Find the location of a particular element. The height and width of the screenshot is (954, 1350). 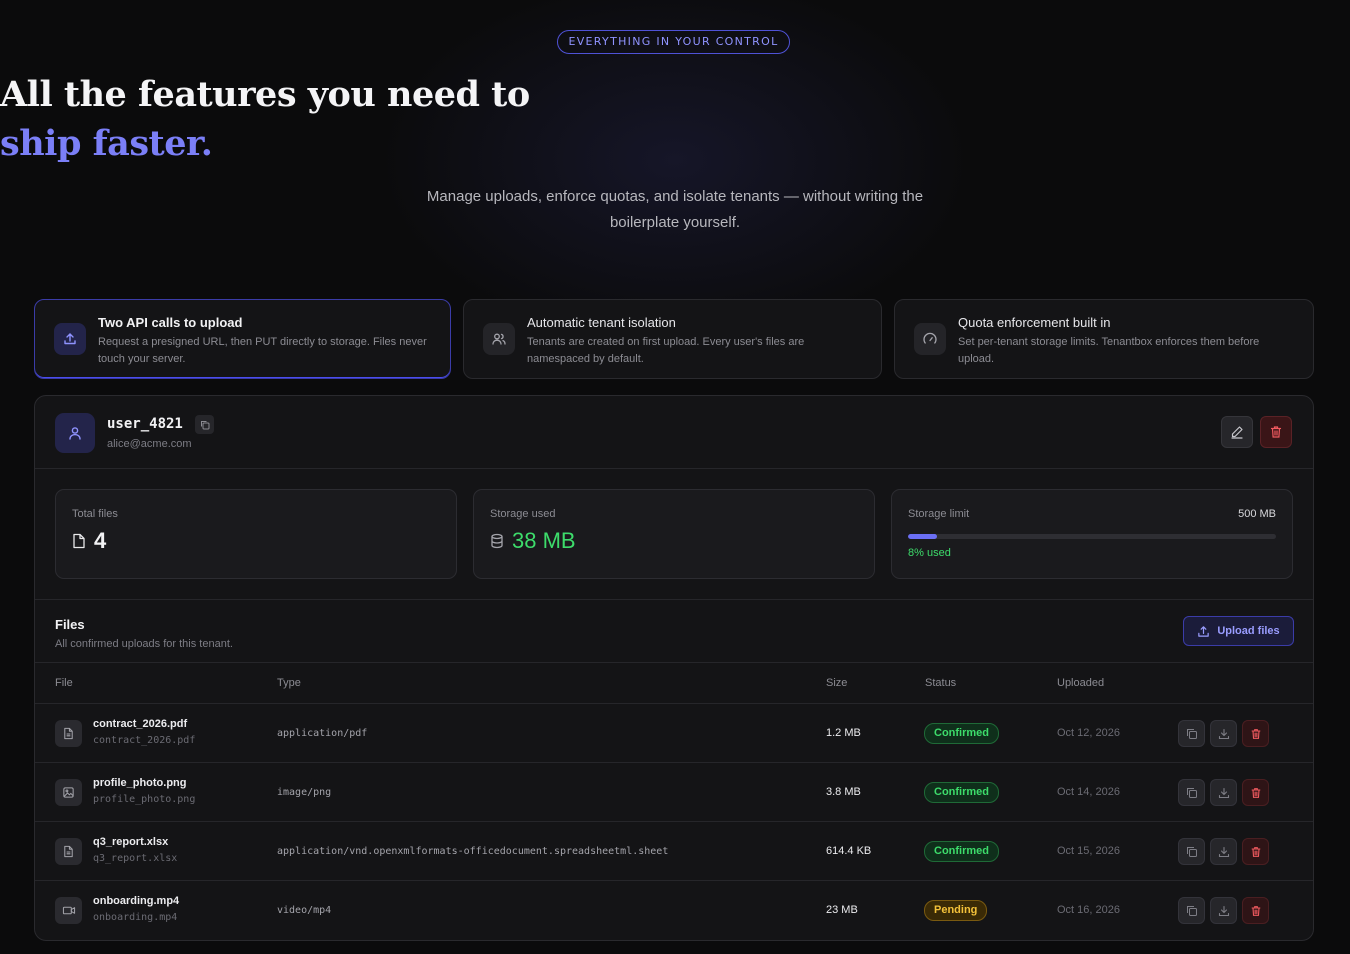

file-name: profile_photo.png is located at coordinates (139, 783).